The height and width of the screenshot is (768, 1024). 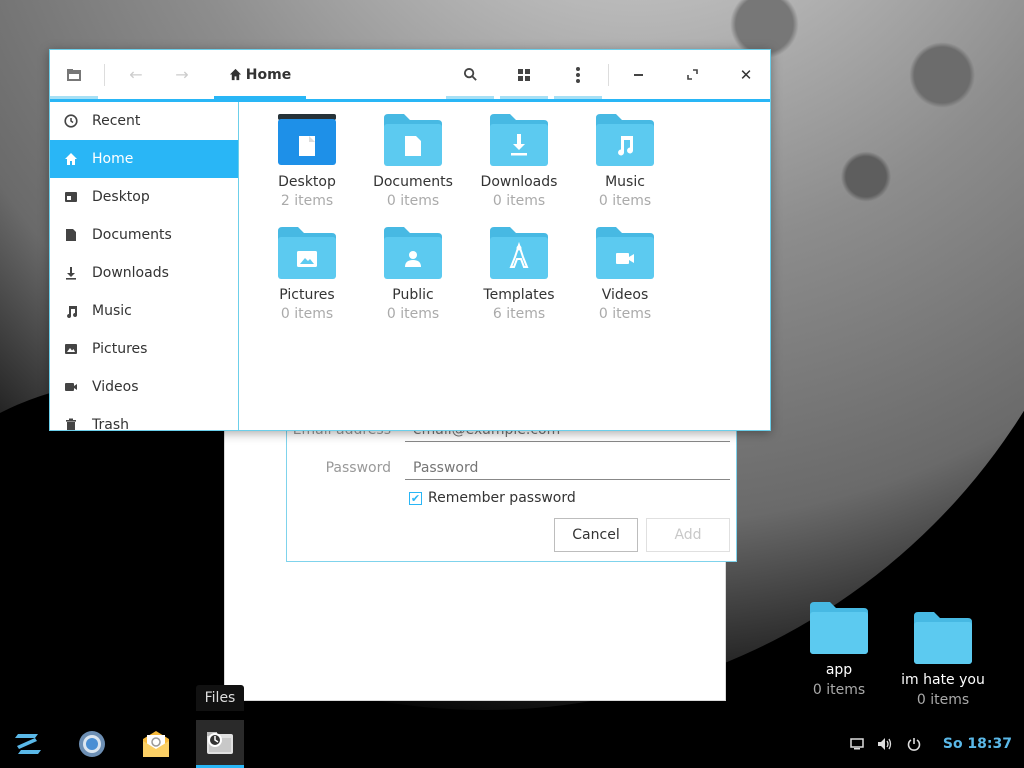 I want to click on remember-password-checkbox: ✔ Remember password, so click(x=492, y=498).